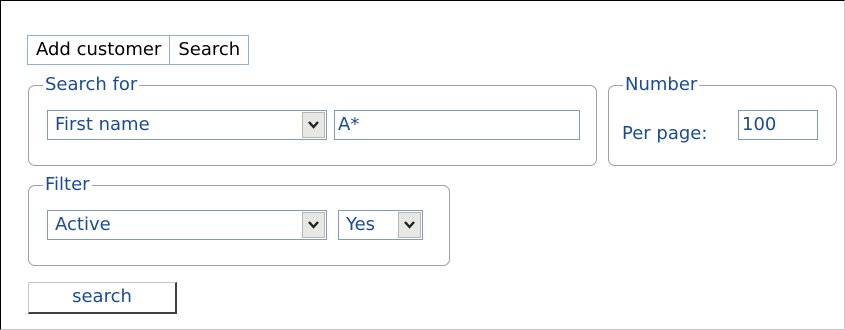 This screenshot has height=330, width=845. What do you see at coordinates (665, 133) in the screenshot?
I see `per-page-label: Per page:` at bounding box center [665, 133].